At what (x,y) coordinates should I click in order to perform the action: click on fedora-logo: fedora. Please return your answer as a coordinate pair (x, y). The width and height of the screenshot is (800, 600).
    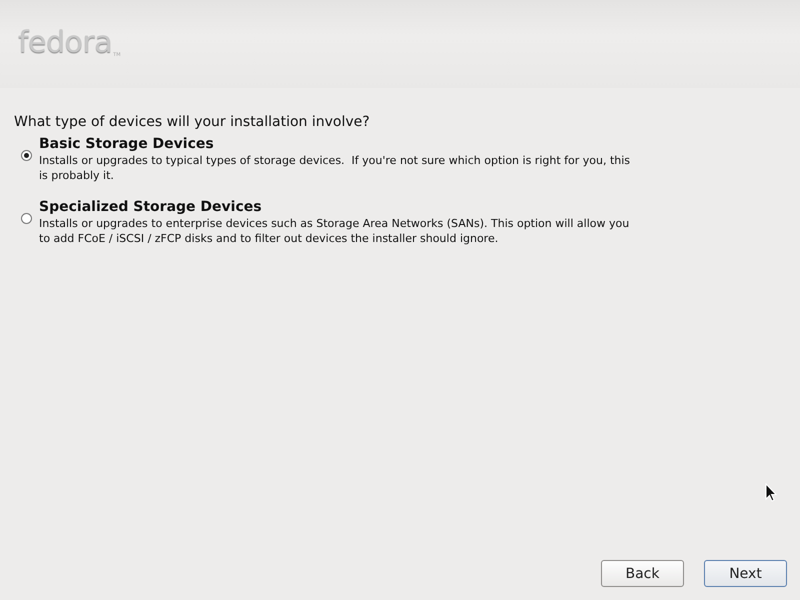
    Looking at the image, I should click on (65, 43).